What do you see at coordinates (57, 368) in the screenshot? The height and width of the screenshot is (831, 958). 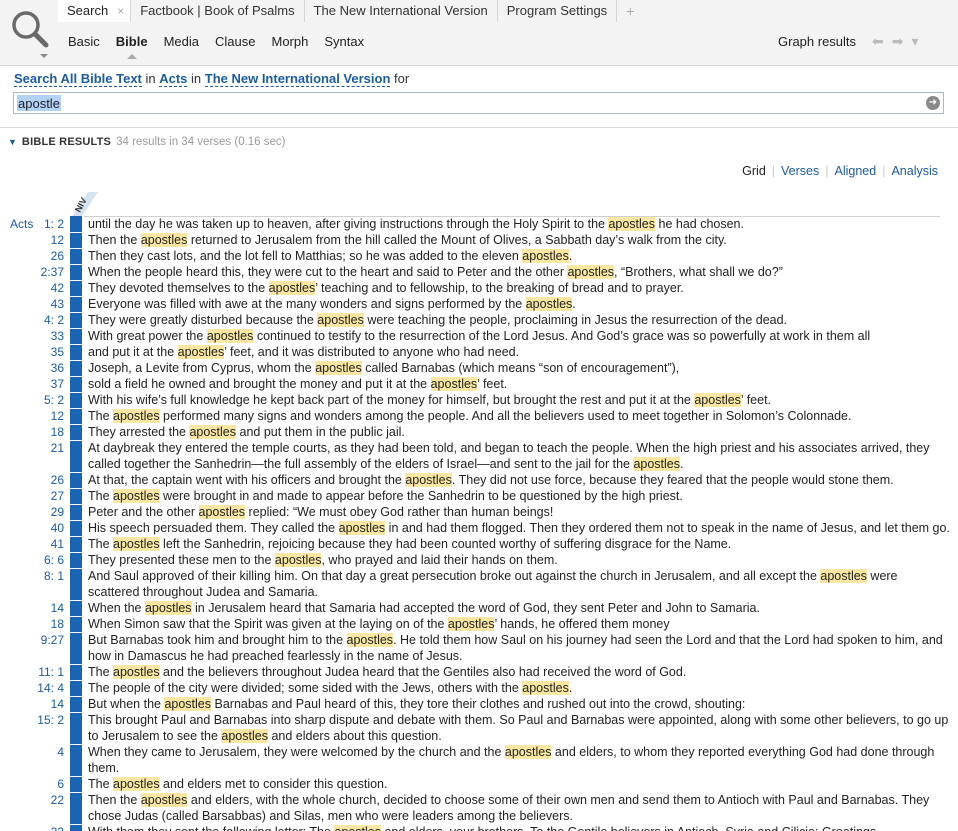 I see `verse-number: 36` at bounding box center [57, 368].